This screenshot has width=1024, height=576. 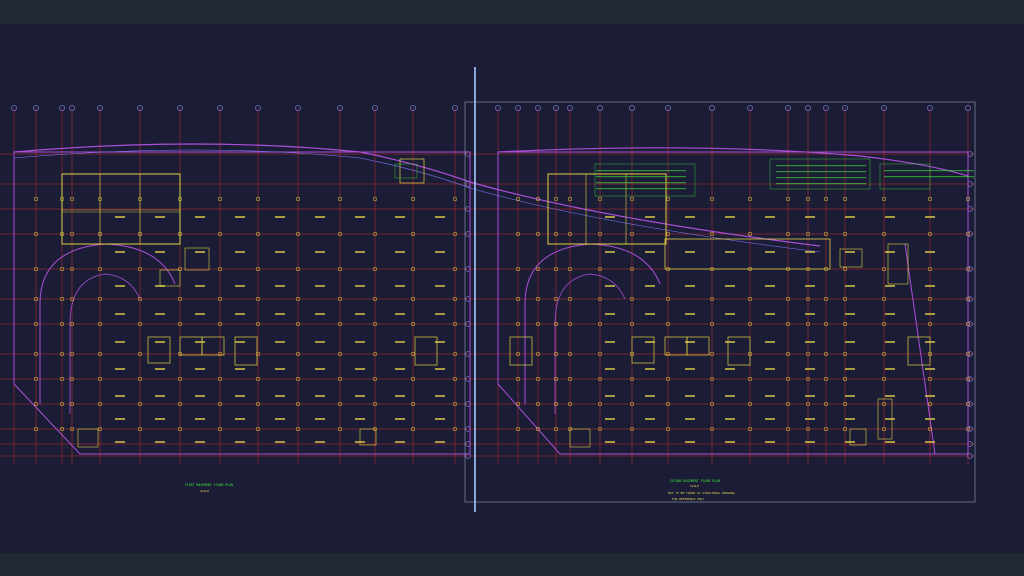 What do you see at coordinates (204, 491) in the screenshot?
I see `left-sheet-scale: SCALE` at bounding box center [204, 491].